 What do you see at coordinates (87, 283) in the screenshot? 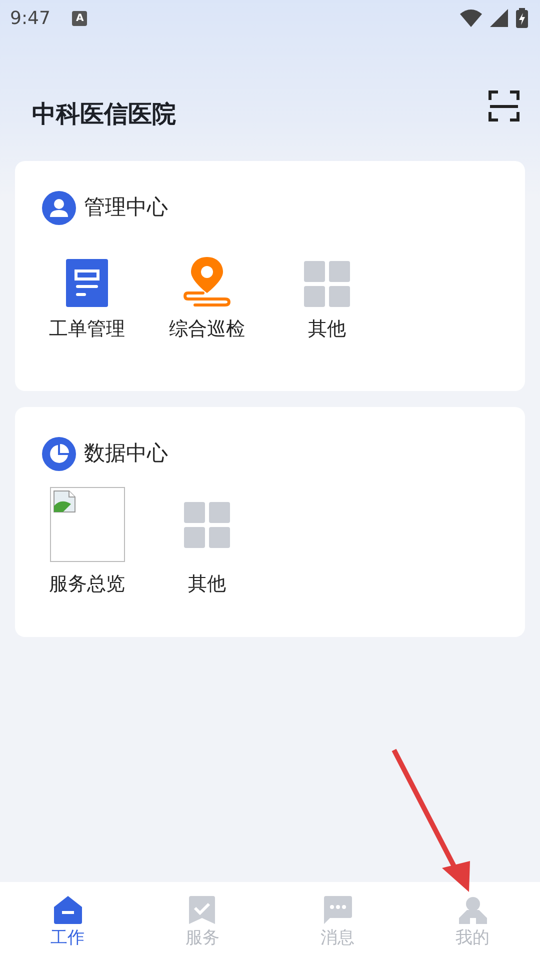
I see `document-icon` at bounding box center [87, 283].